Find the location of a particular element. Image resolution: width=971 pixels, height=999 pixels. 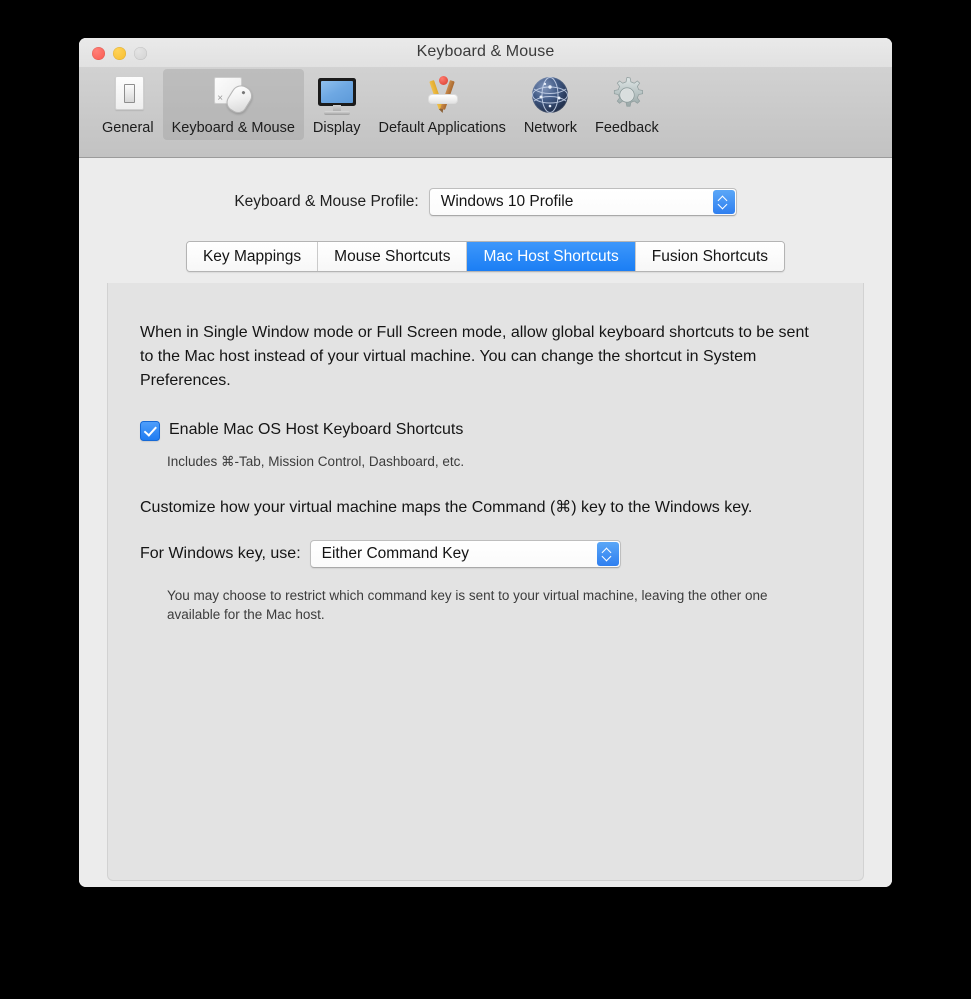

windows-key-dropdown-value: Either Command Key is located at coordinates (395, 553).